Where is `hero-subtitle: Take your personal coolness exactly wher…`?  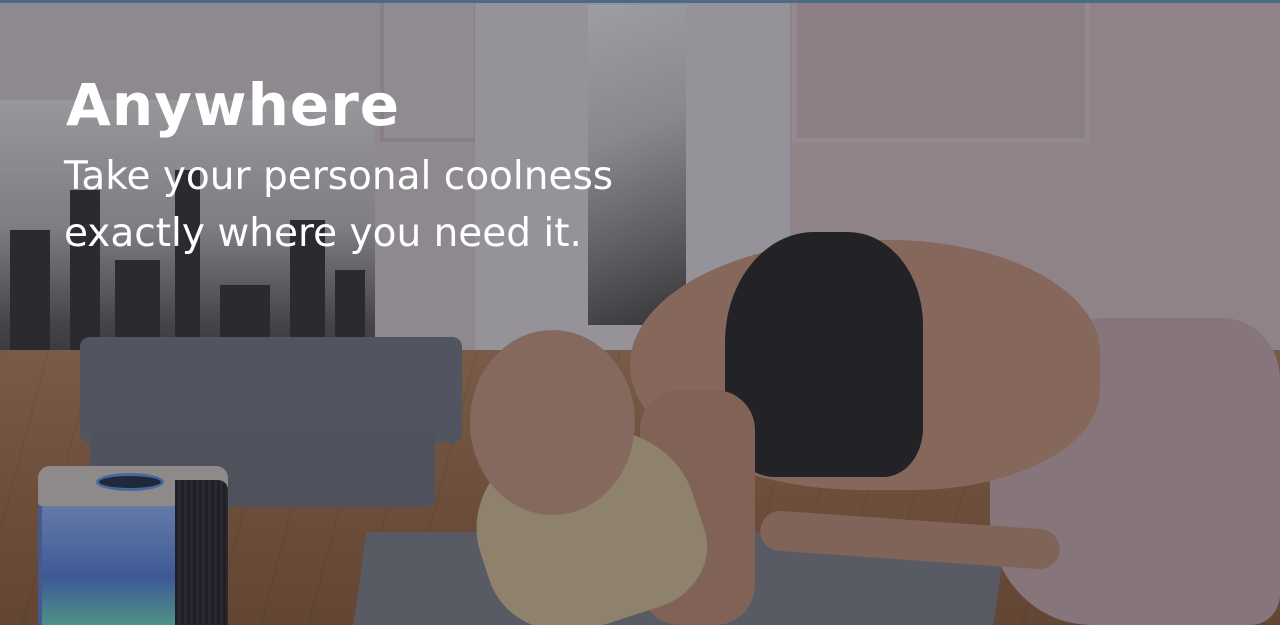
hero-subtitle: Take your personal coolness exactly wher… is located at coordinates (374, 205).